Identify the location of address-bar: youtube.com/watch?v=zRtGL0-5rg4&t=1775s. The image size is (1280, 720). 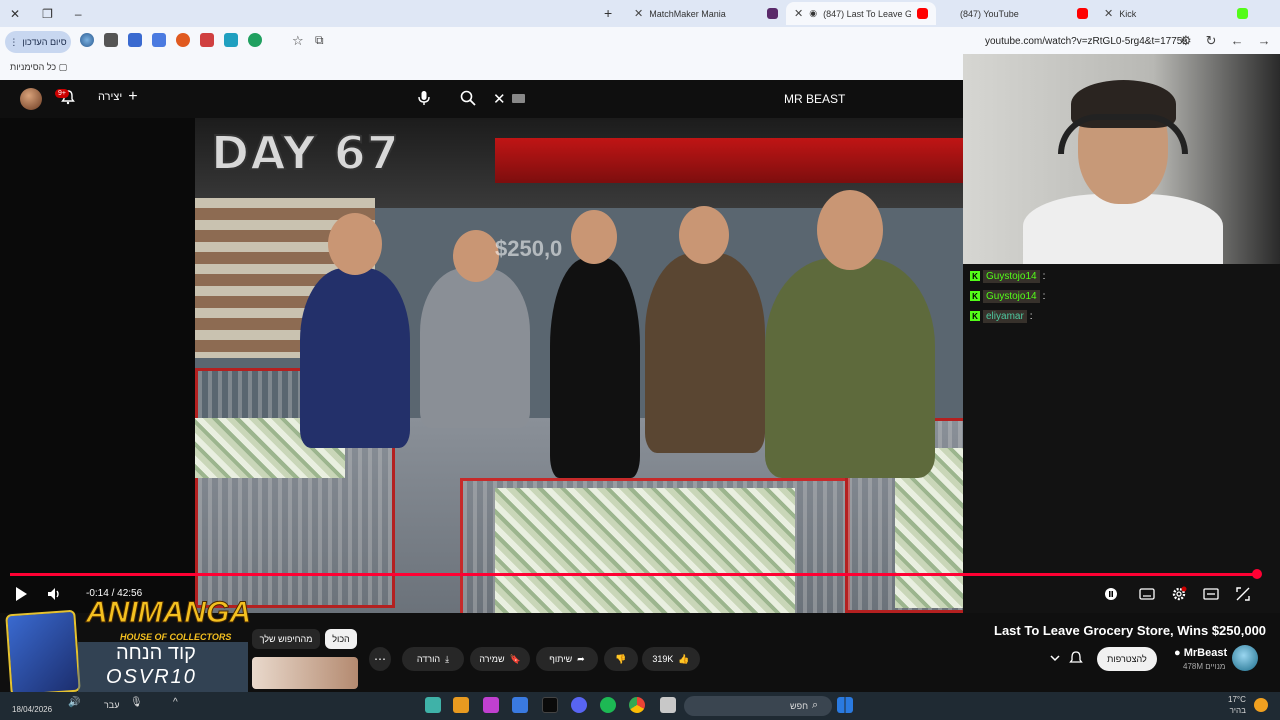
(1086, 41).